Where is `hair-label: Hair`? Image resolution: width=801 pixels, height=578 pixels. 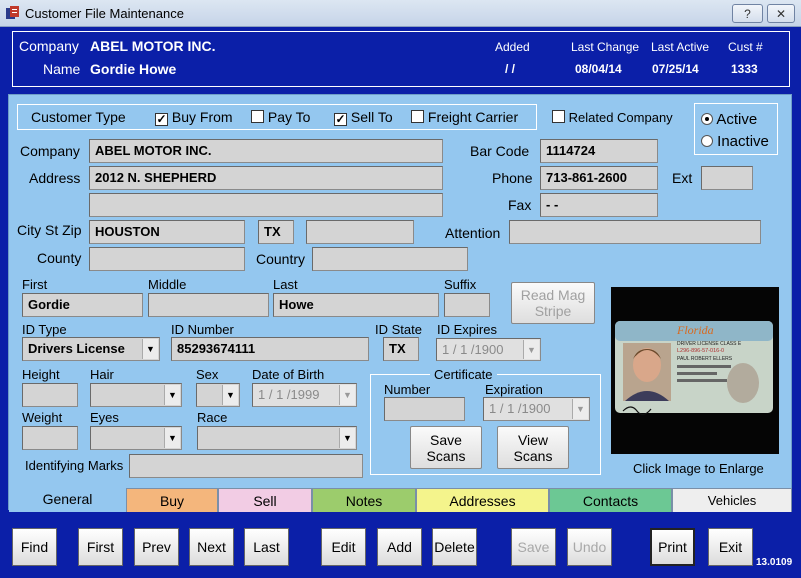
hair-label: Hair is located at coordinates (102, 374).